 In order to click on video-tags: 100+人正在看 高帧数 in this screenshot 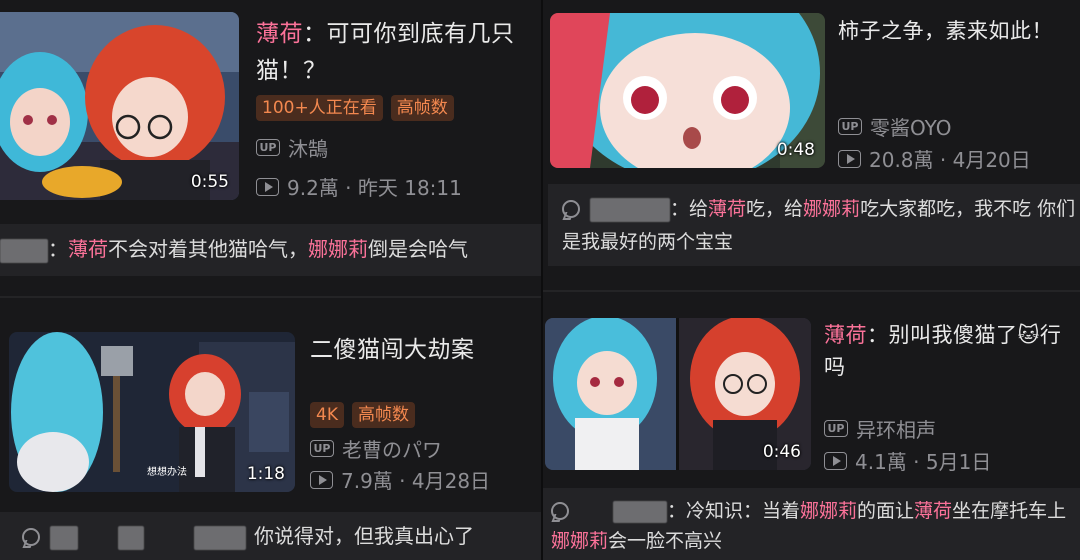, I will do `click(355, 108)`.